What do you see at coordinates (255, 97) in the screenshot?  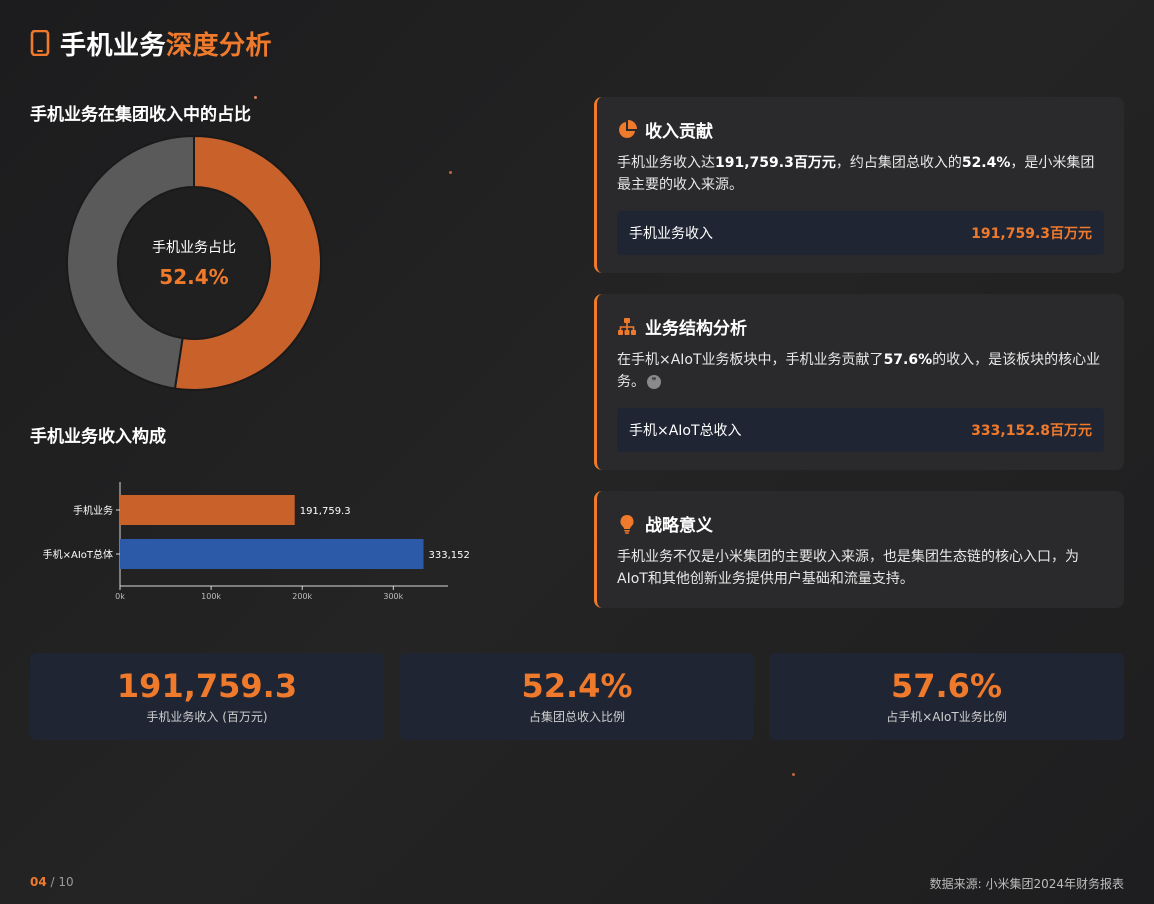 I see `title-dot-decoration` at bounding box center [255, 97].